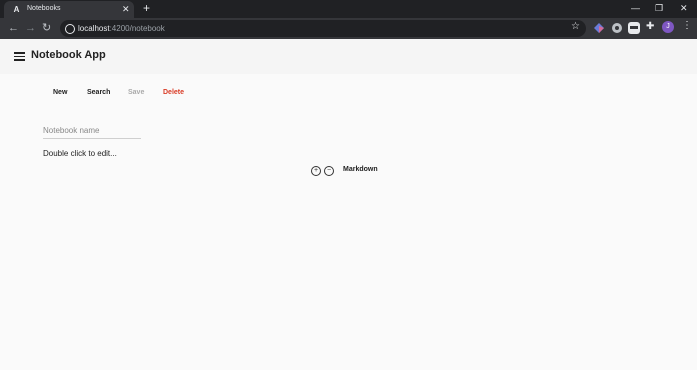 The image size is (697, 370). What do you see at coordinates (46, 28) in the screenshot?
I see `reload-icon: ↻` at bounding box center [46, 28].